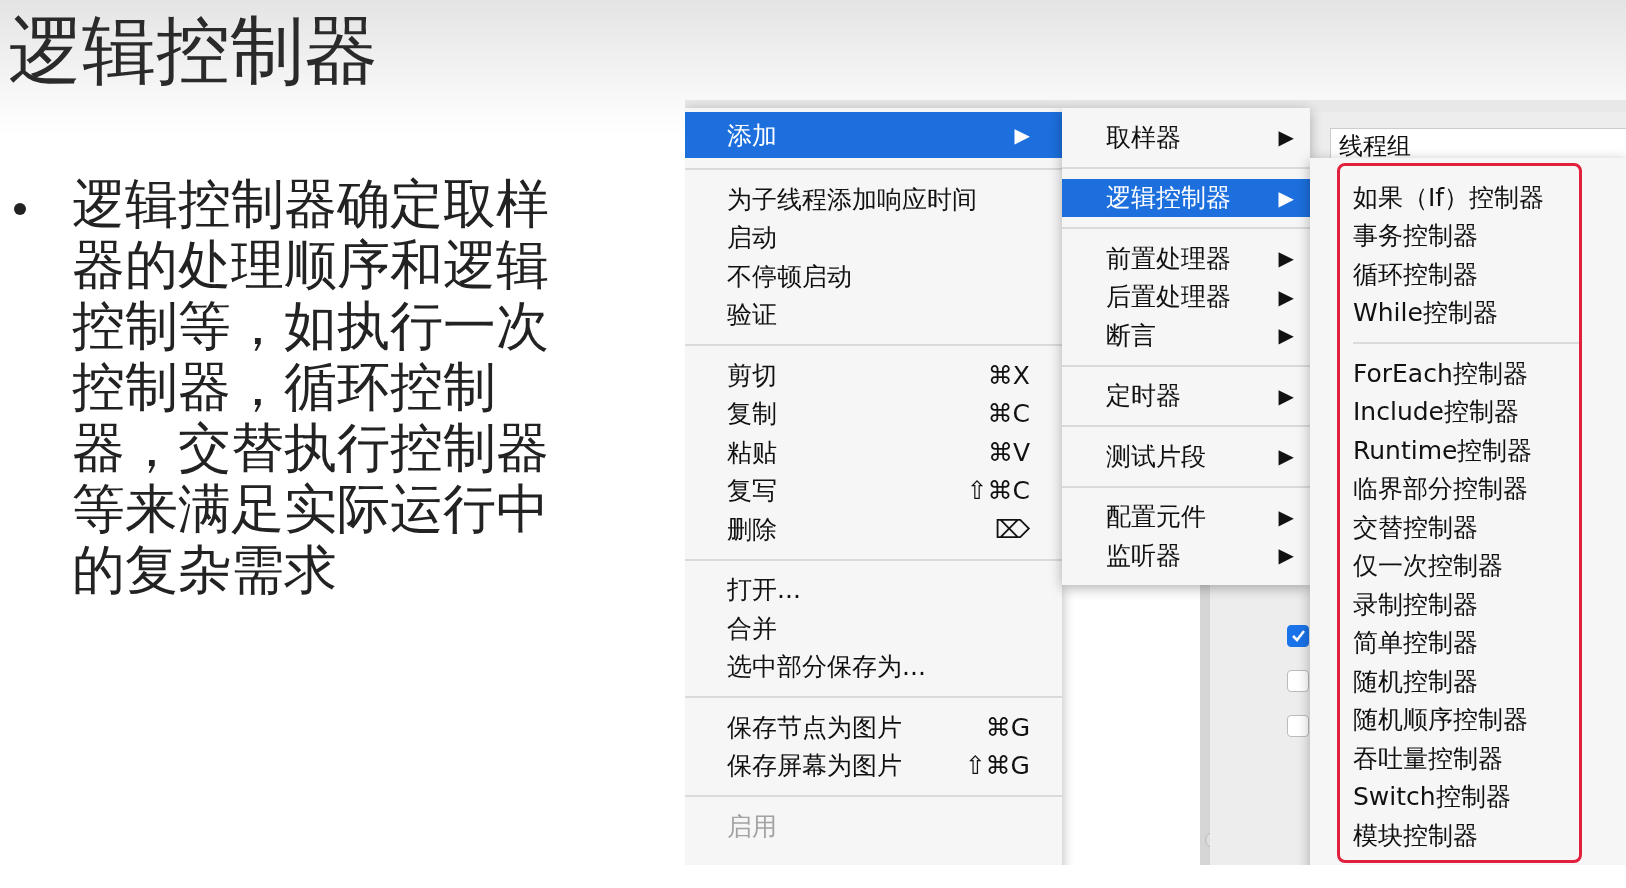 The image size is (1626, 888). Describe the element at coordinates (873, 452) in the screenshot. I see `menu-item: 粘贴 ⌘V` at that location.